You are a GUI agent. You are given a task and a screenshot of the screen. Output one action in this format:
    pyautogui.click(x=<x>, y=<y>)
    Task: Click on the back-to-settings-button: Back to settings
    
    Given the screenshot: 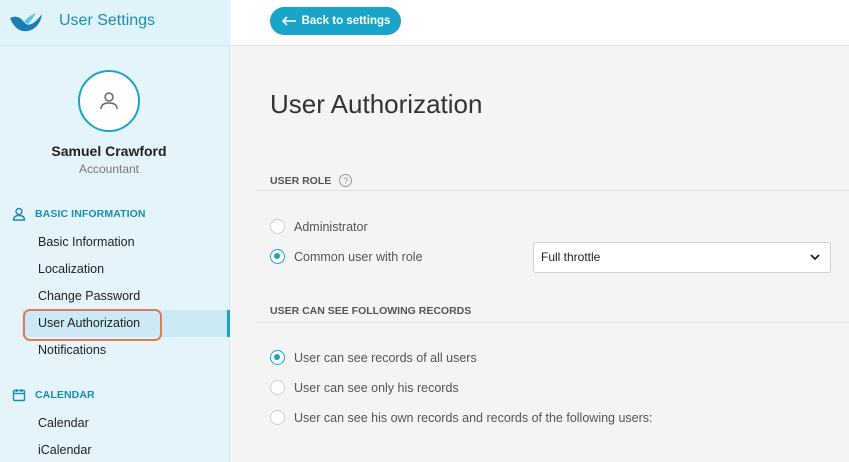 What is the action you would take?
    pyautogui.click(x=335, y=21)
    